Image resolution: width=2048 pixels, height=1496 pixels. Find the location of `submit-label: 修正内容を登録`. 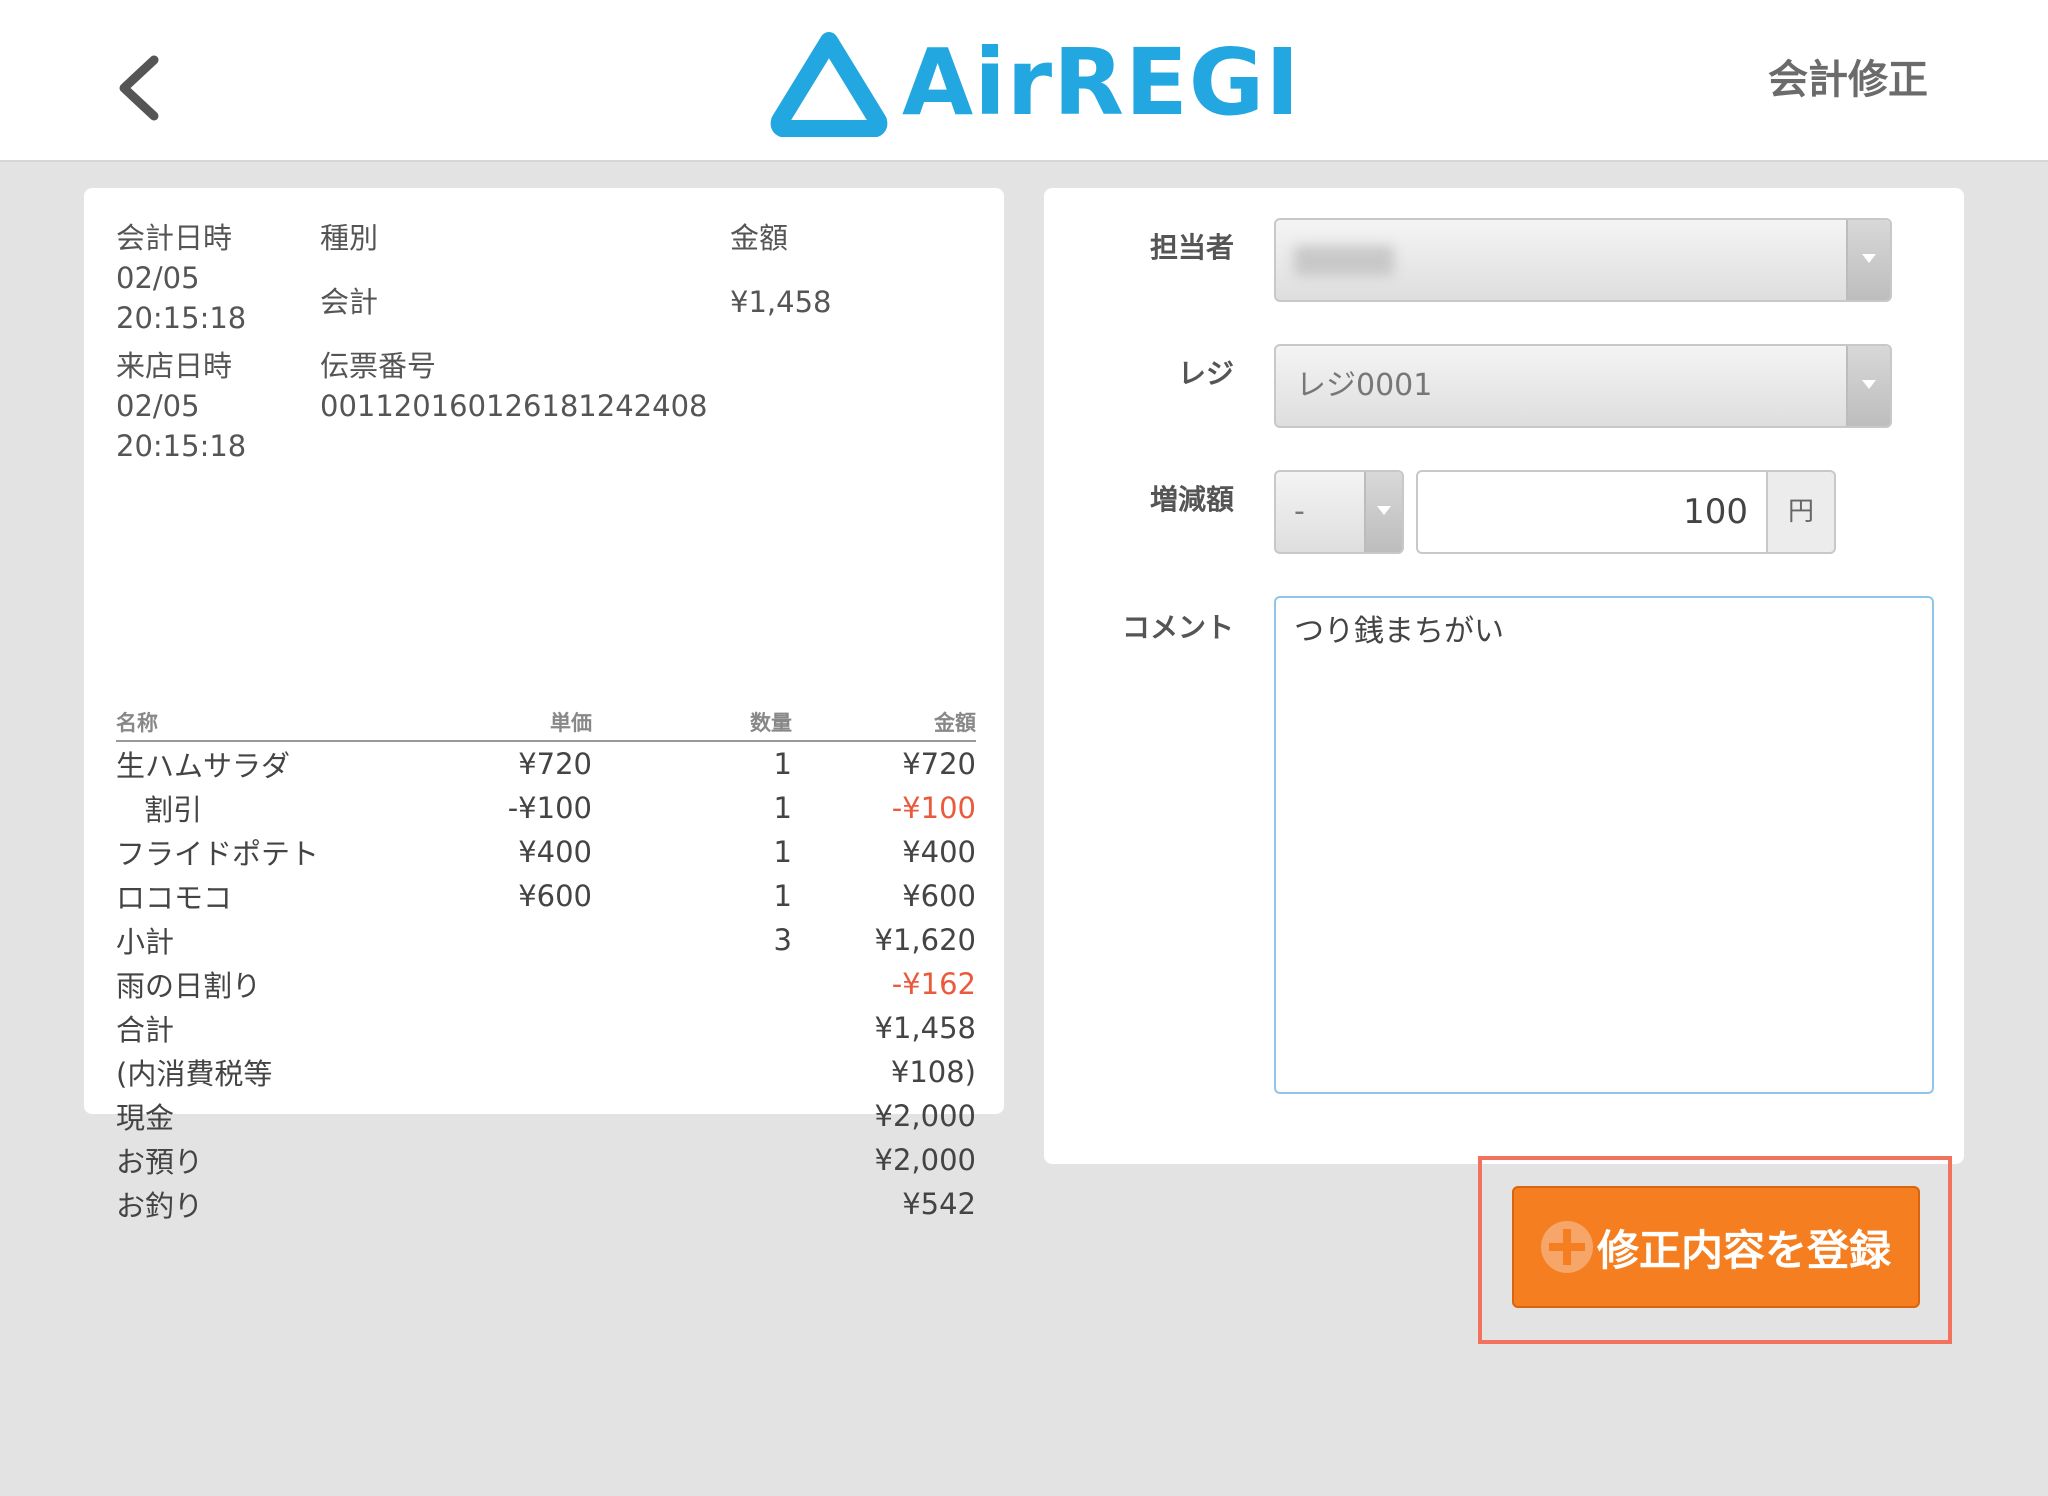

submit-label: 修正内容を登録 is located at coordinates (1743, 1250).